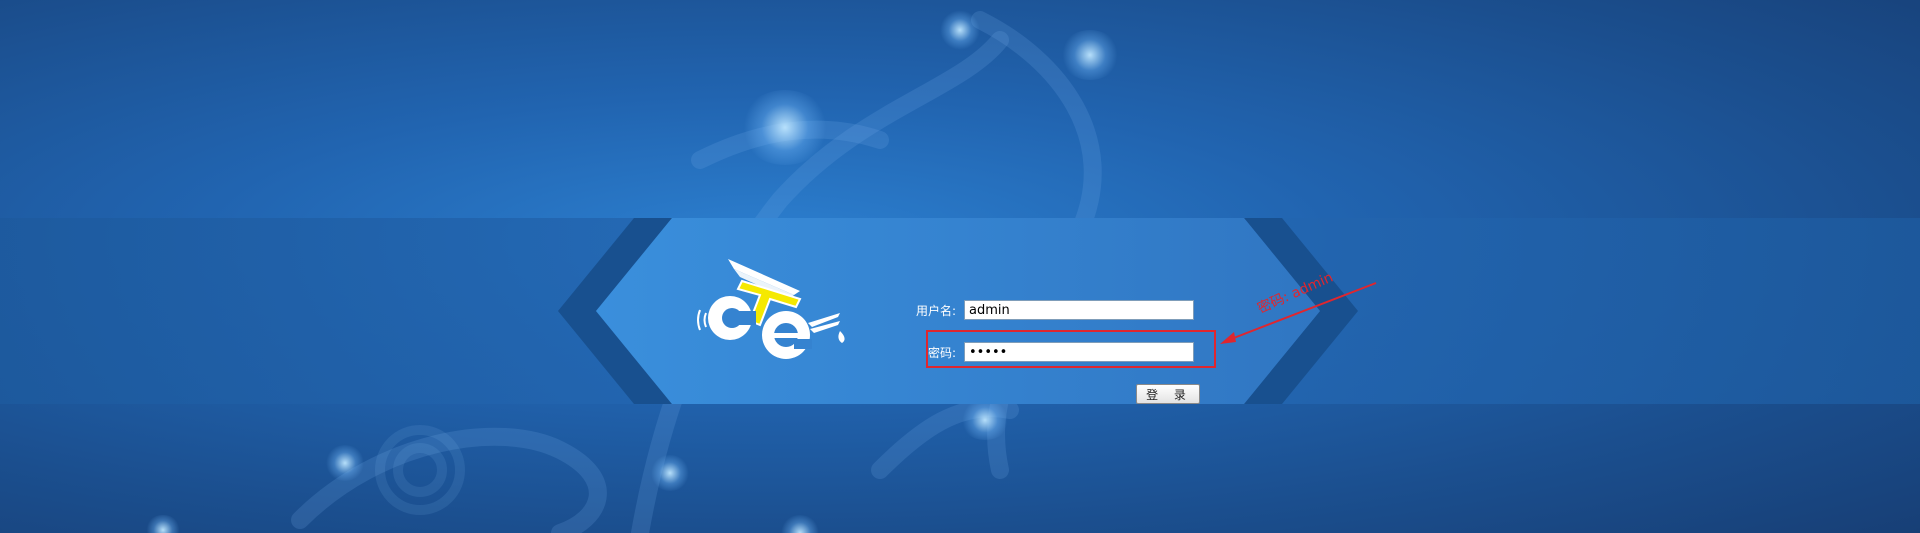  What do you see at coordinates (1079, 310) in the screenshot?
I see `username-input` at bounding box center [1079, 310].